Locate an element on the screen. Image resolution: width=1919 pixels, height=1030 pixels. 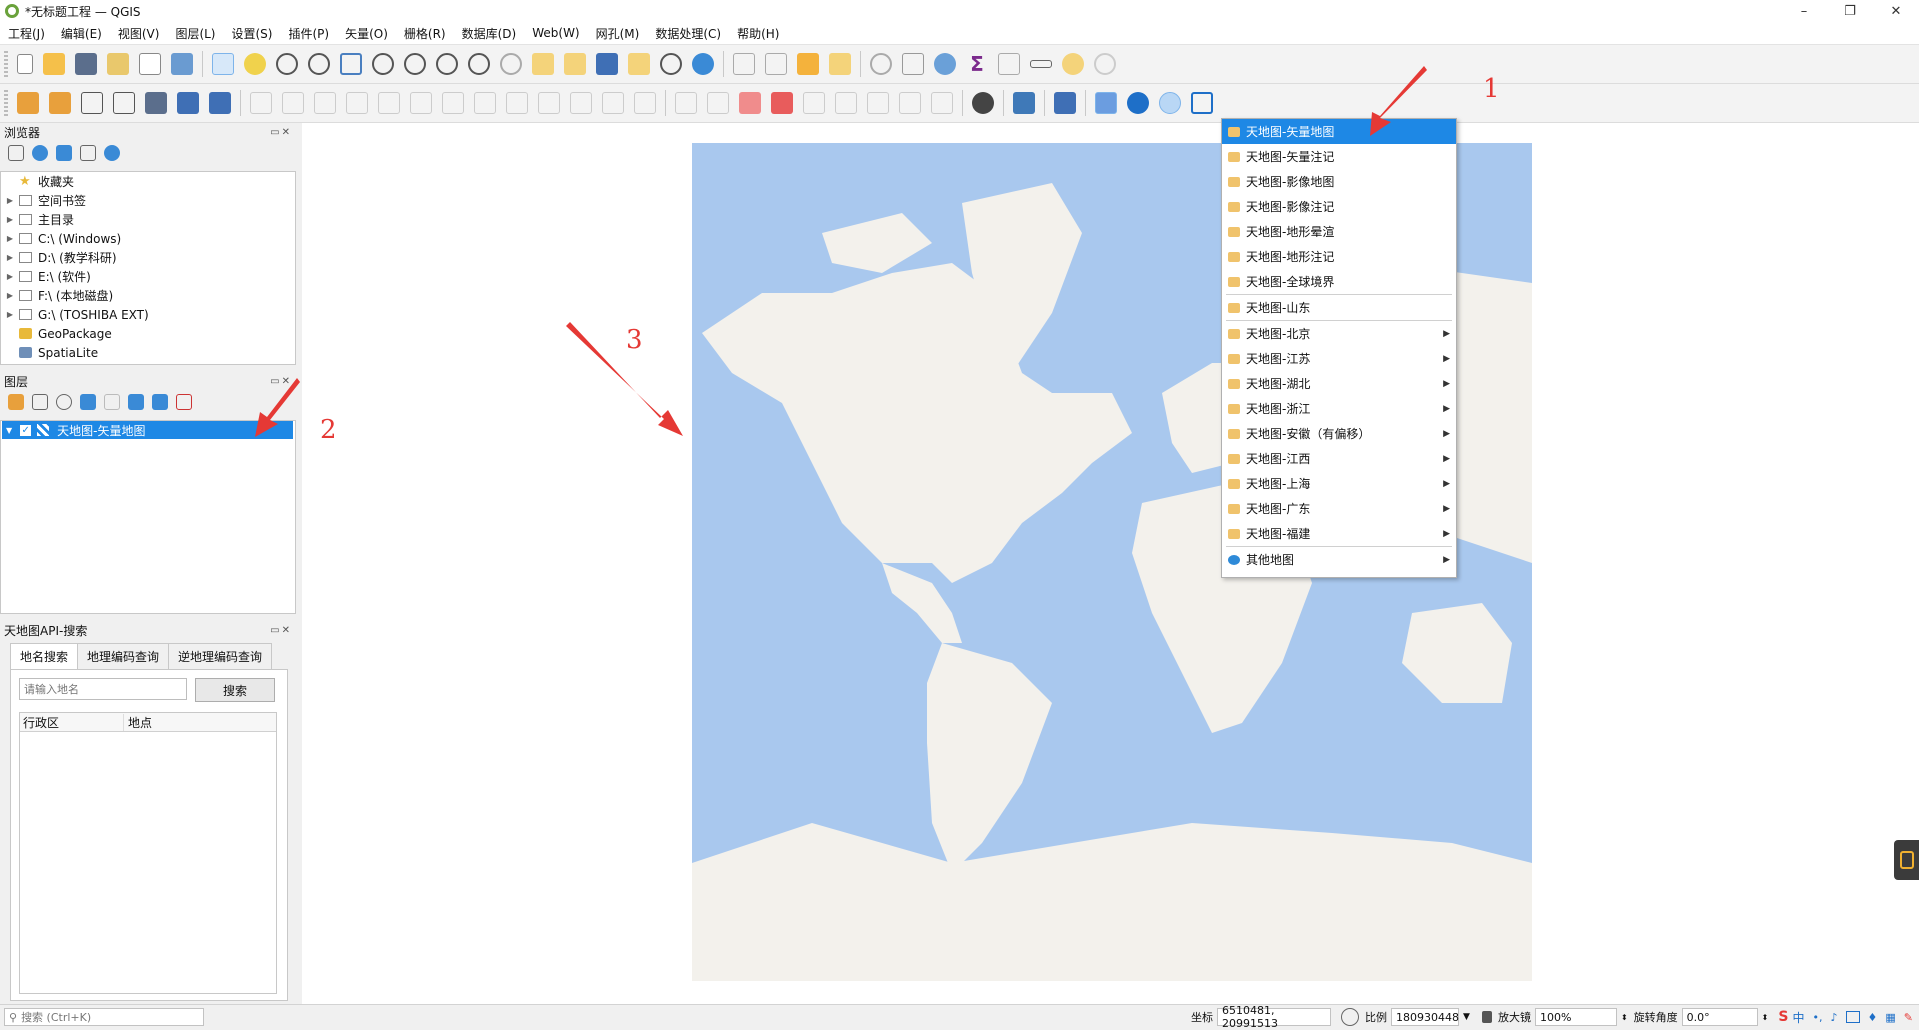
menu-item-tianditu-hubei: 天地图-湖北 ▶ is located at coordinates (1339, 383).